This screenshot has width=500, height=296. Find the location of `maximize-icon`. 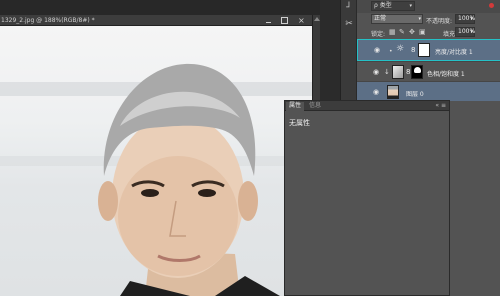

maximize-icon is located at coordinates (284, 20).